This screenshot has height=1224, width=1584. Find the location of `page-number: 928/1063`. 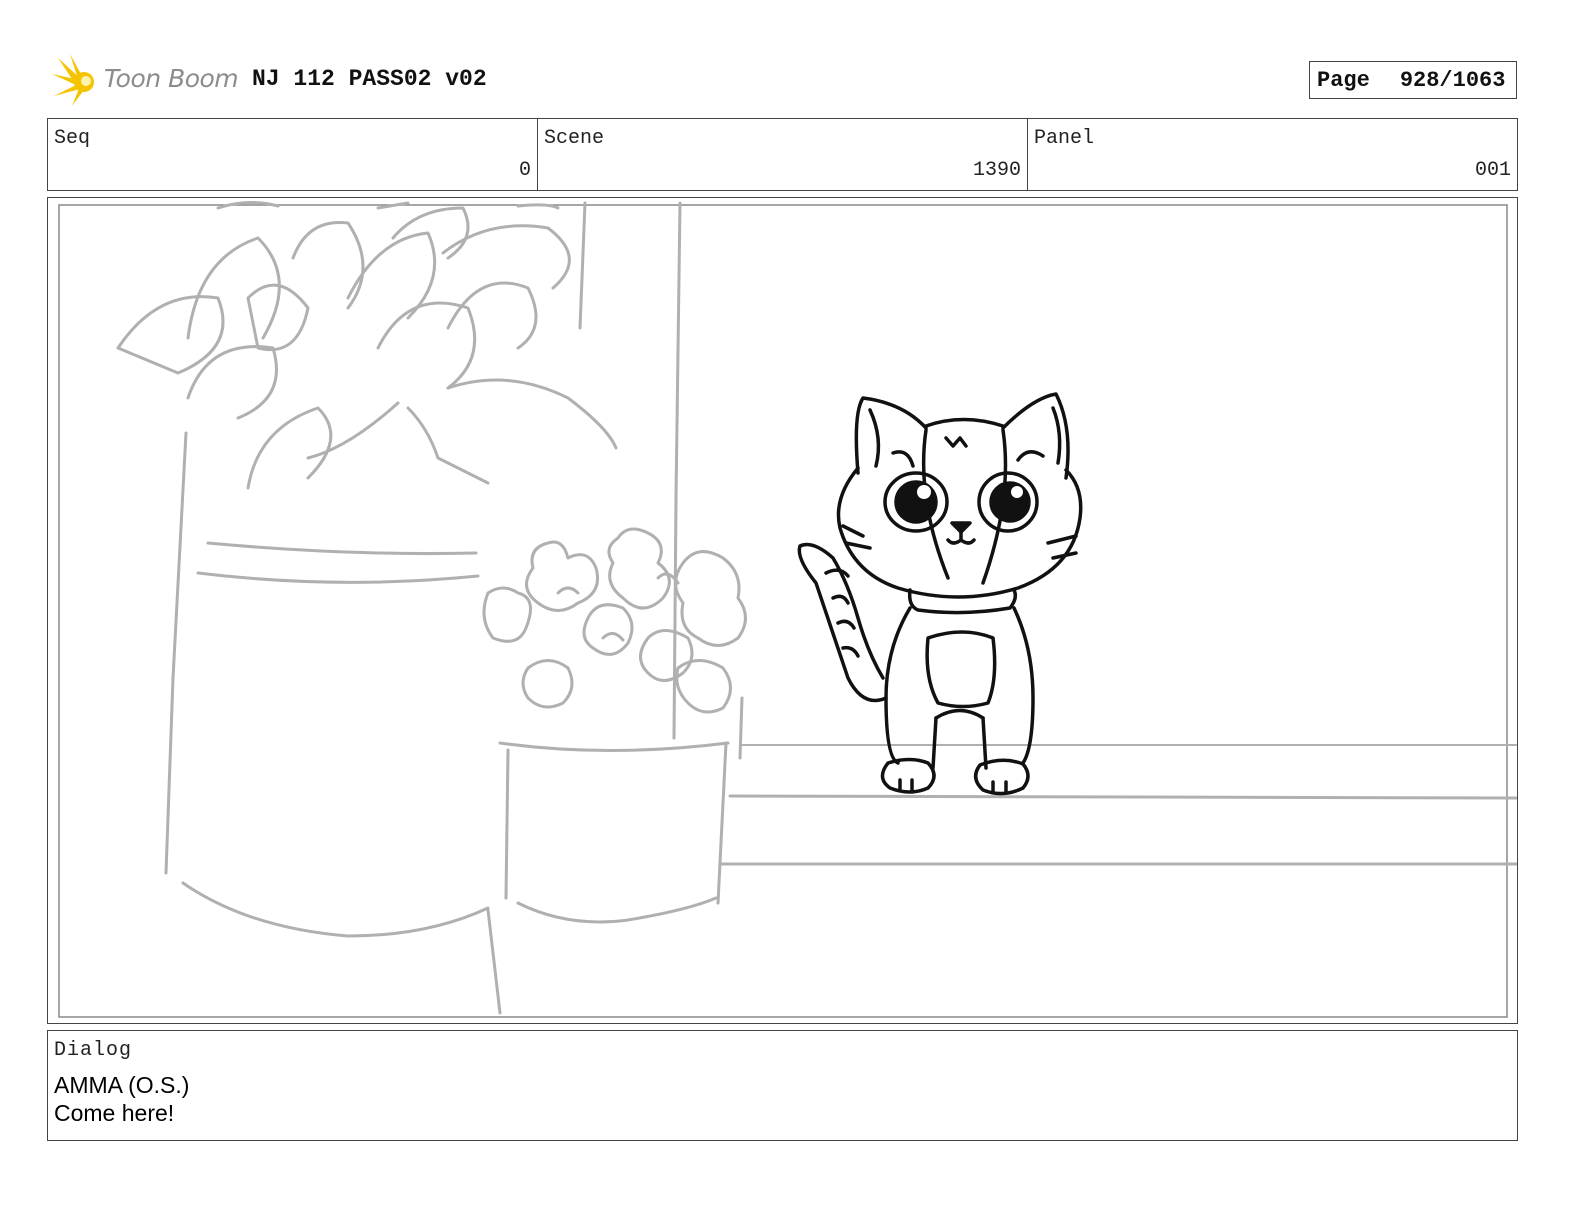

page-number: 928/1063 is located at coordinates (1452, 80).